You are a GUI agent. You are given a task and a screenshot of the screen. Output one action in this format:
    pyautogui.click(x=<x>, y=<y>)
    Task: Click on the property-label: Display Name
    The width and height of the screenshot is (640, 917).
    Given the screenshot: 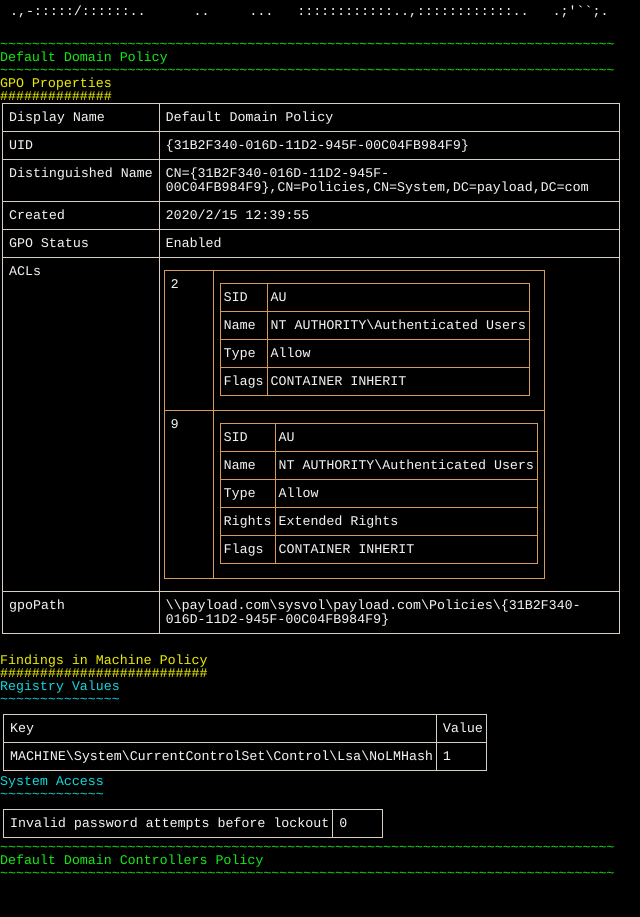 What is the action you would take?
    pyautogui.click(x=81, y=118)
    